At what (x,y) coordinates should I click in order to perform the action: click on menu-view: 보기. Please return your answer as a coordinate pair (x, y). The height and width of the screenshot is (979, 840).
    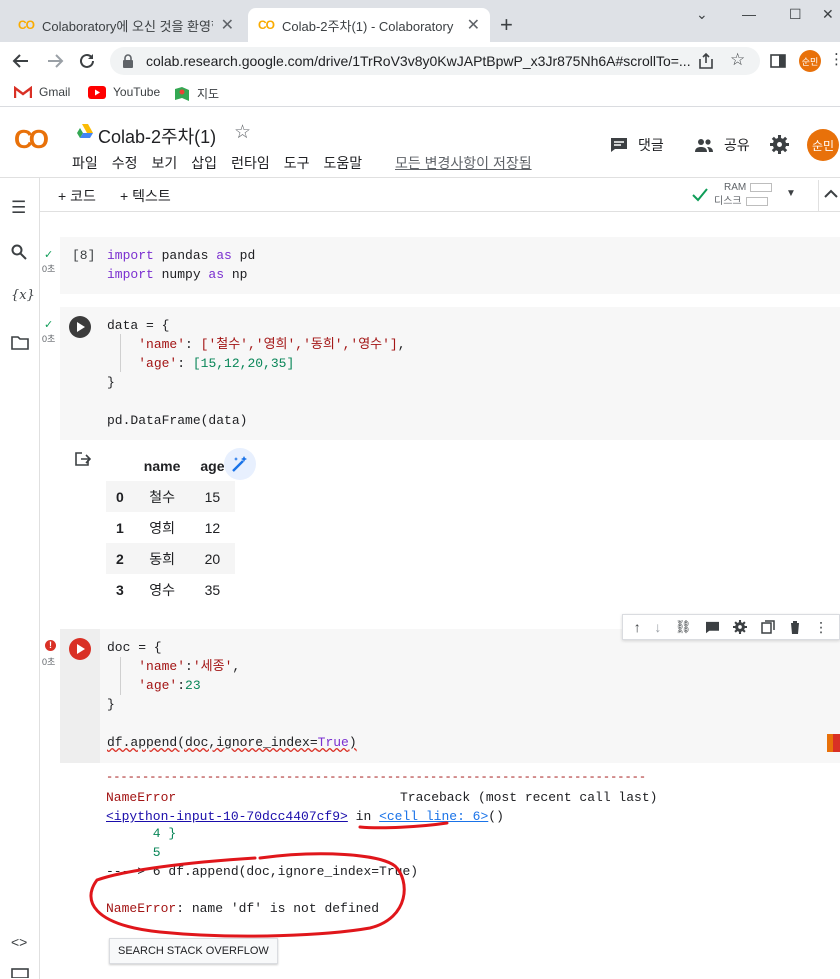
    Looking at the image, I should click on (165, 163).